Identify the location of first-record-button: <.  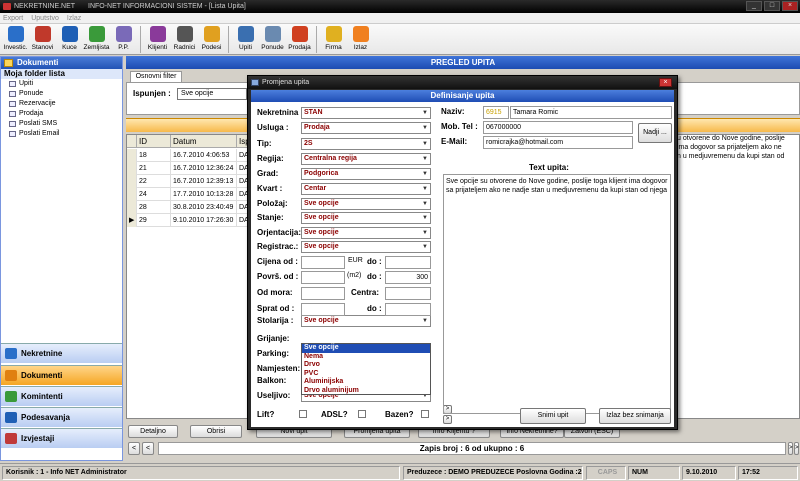
(134, 448).